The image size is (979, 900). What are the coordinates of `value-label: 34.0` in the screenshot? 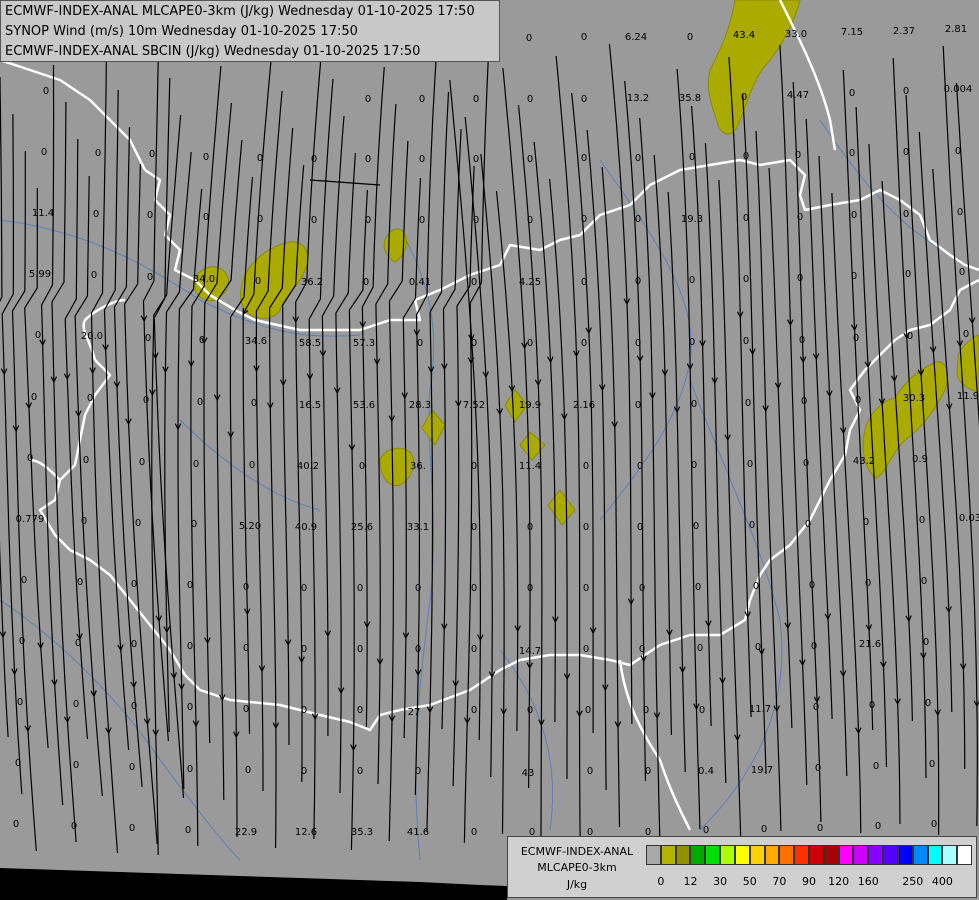 It's located at (204, 279).